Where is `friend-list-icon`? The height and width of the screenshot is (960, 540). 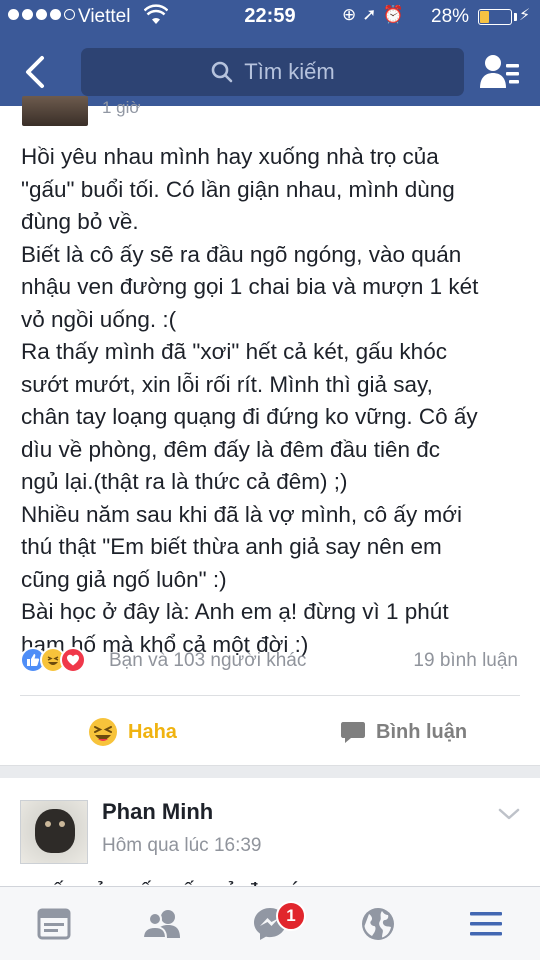
friend-list-icon is located at coordinates (500, 72).